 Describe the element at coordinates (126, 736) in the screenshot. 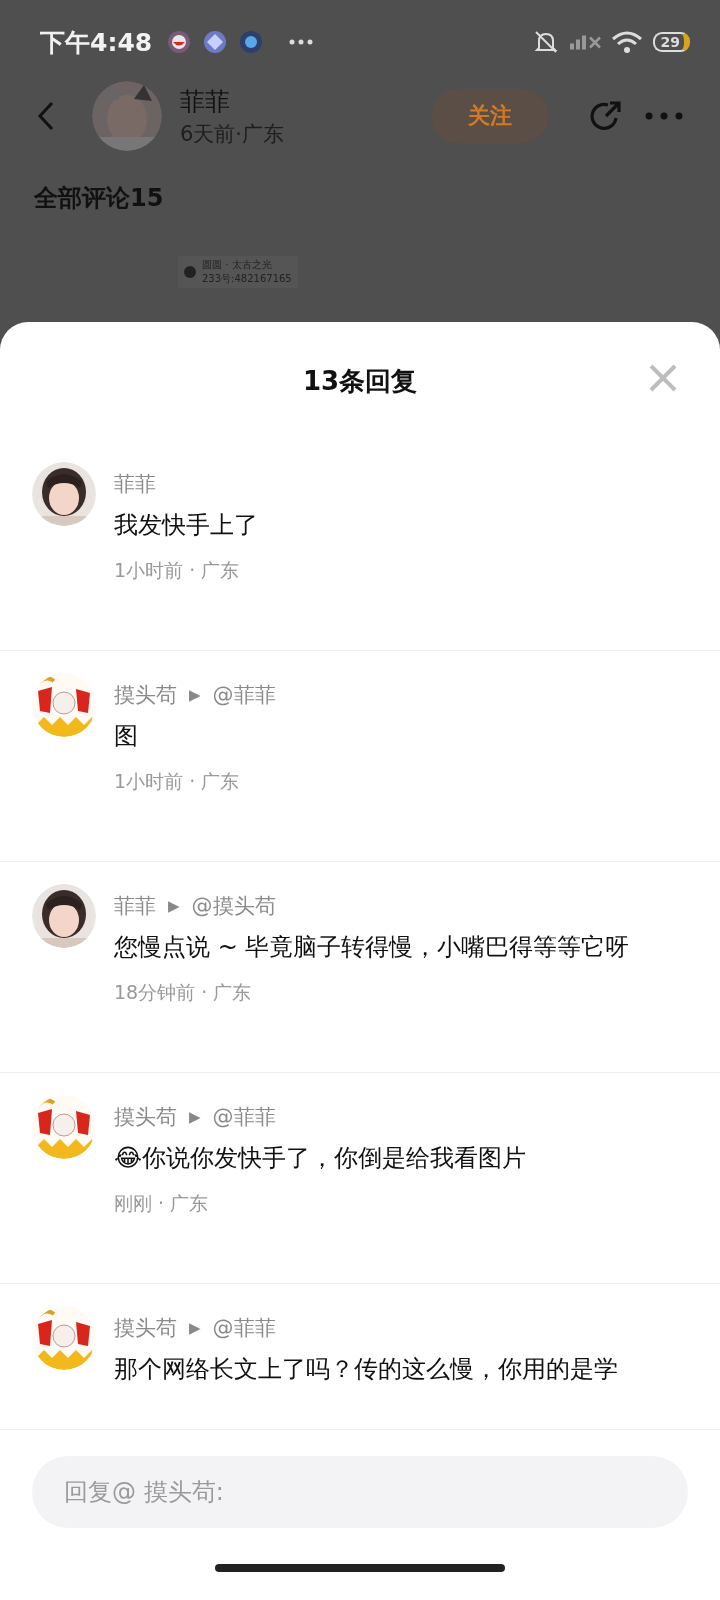

I see `comment-text: 图` at that location.